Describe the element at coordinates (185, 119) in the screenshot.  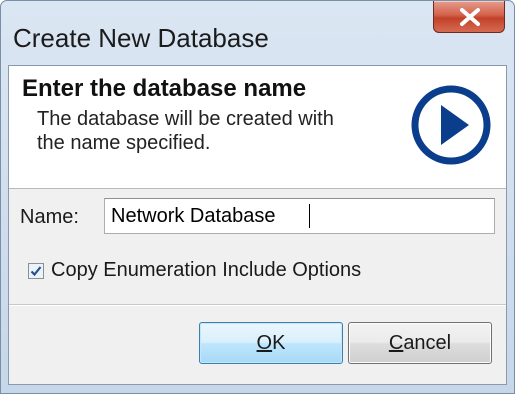
I see `header-subtitle-line1: The database will be created with` at that location.